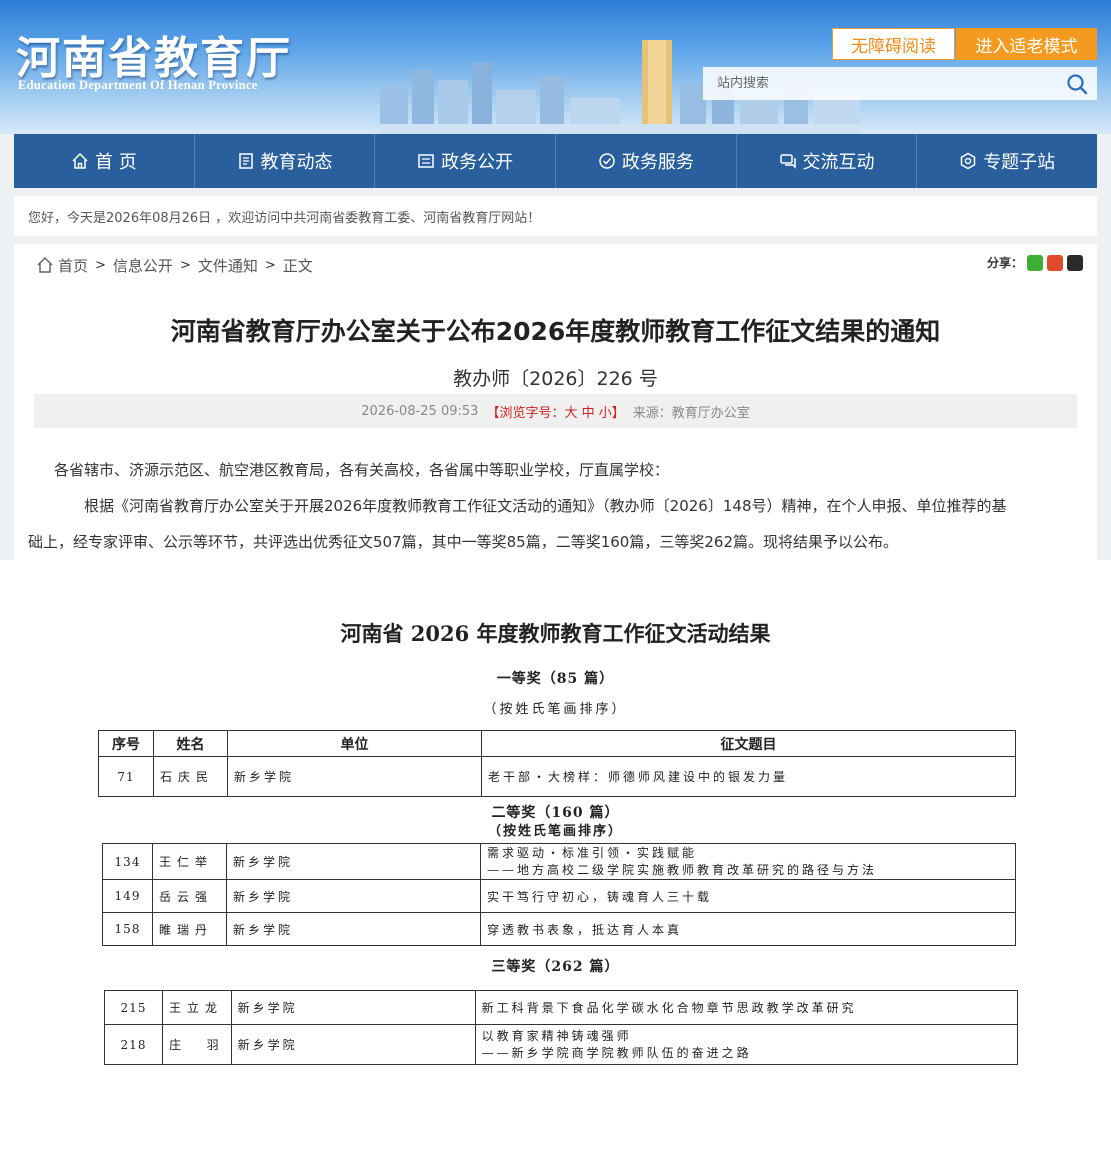 The image size is (1111, 1154). I want to click on cell-no: 218, so click(133, 1044).